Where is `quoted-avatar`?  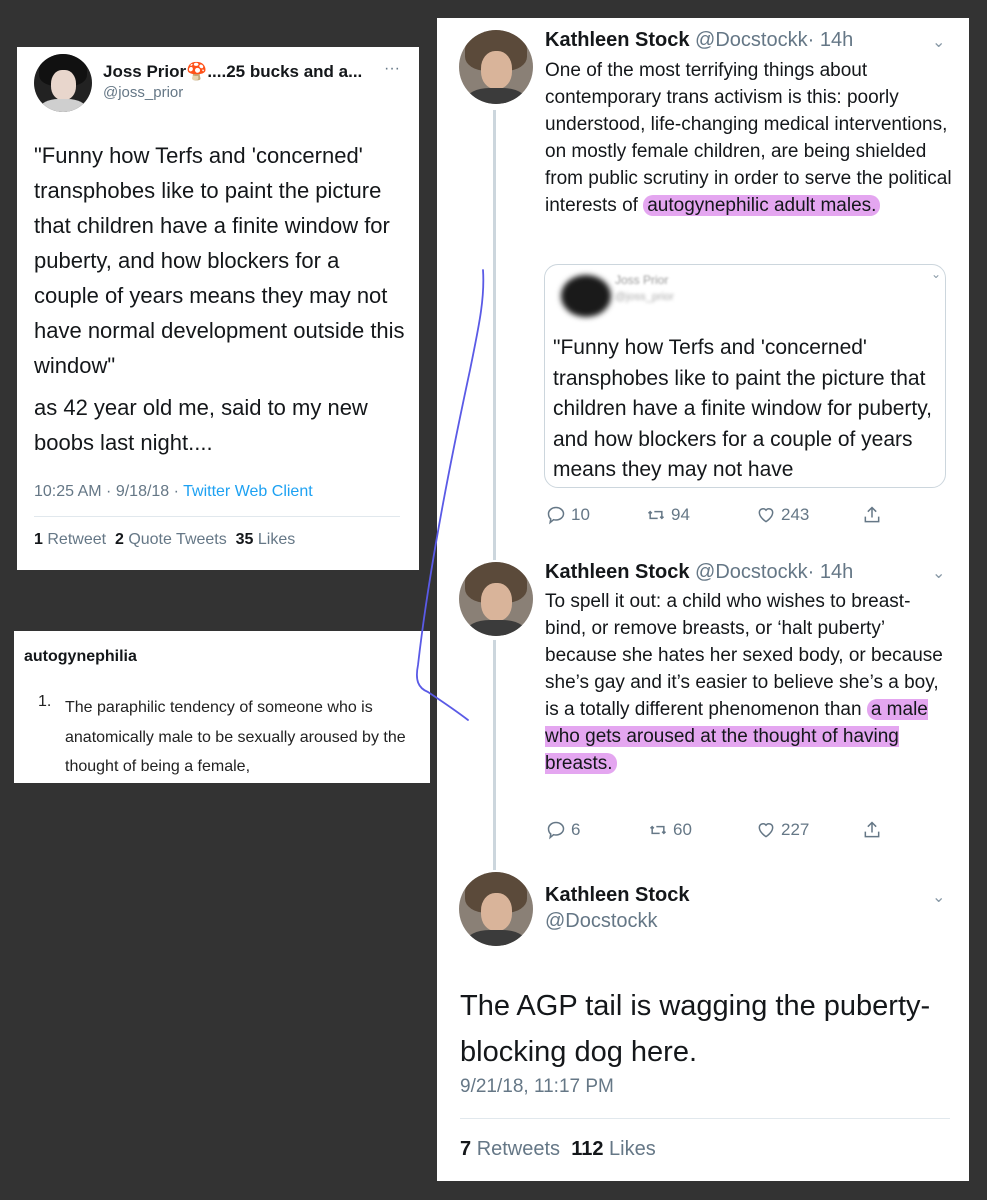 quoted-avatar is located at coordinates (586, 296).